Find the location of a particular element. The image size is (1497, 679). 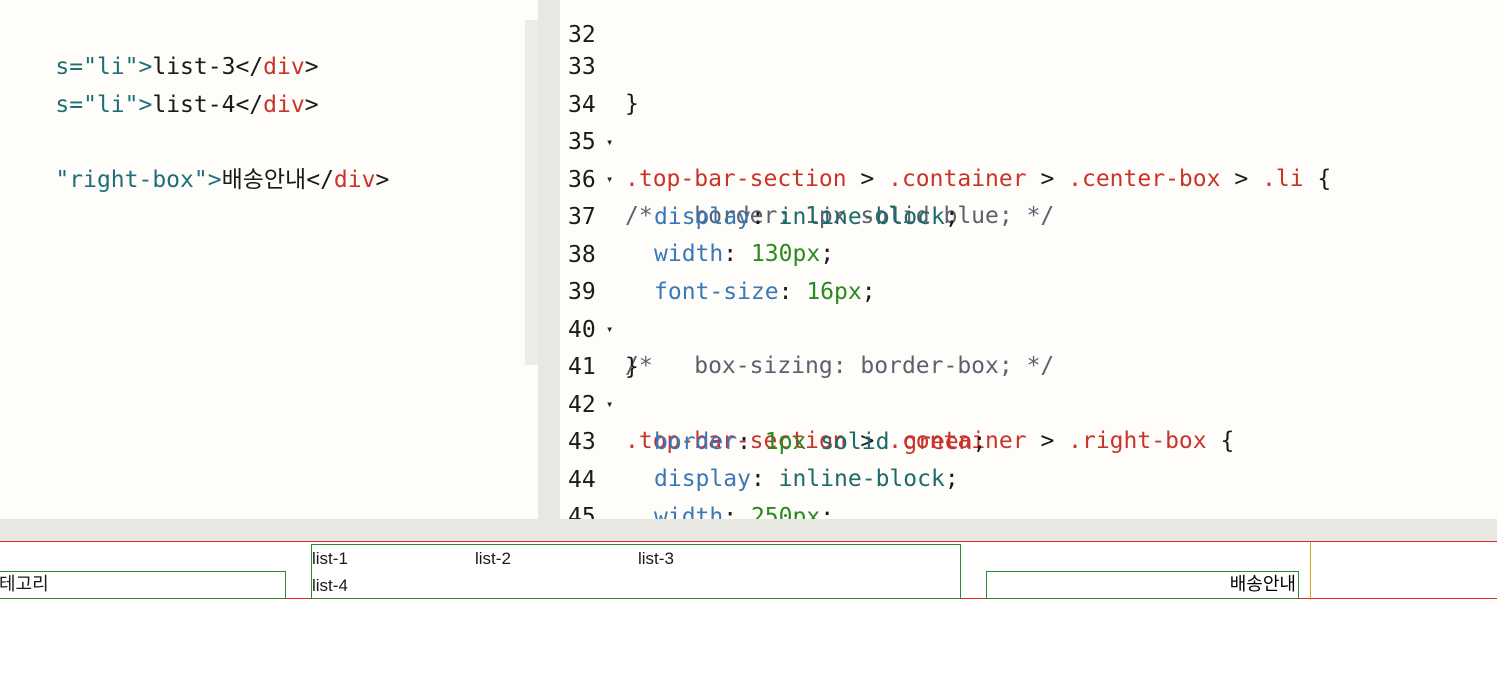

html-line: "right-box">배송안내</div> is located at coordinates (194, 159).